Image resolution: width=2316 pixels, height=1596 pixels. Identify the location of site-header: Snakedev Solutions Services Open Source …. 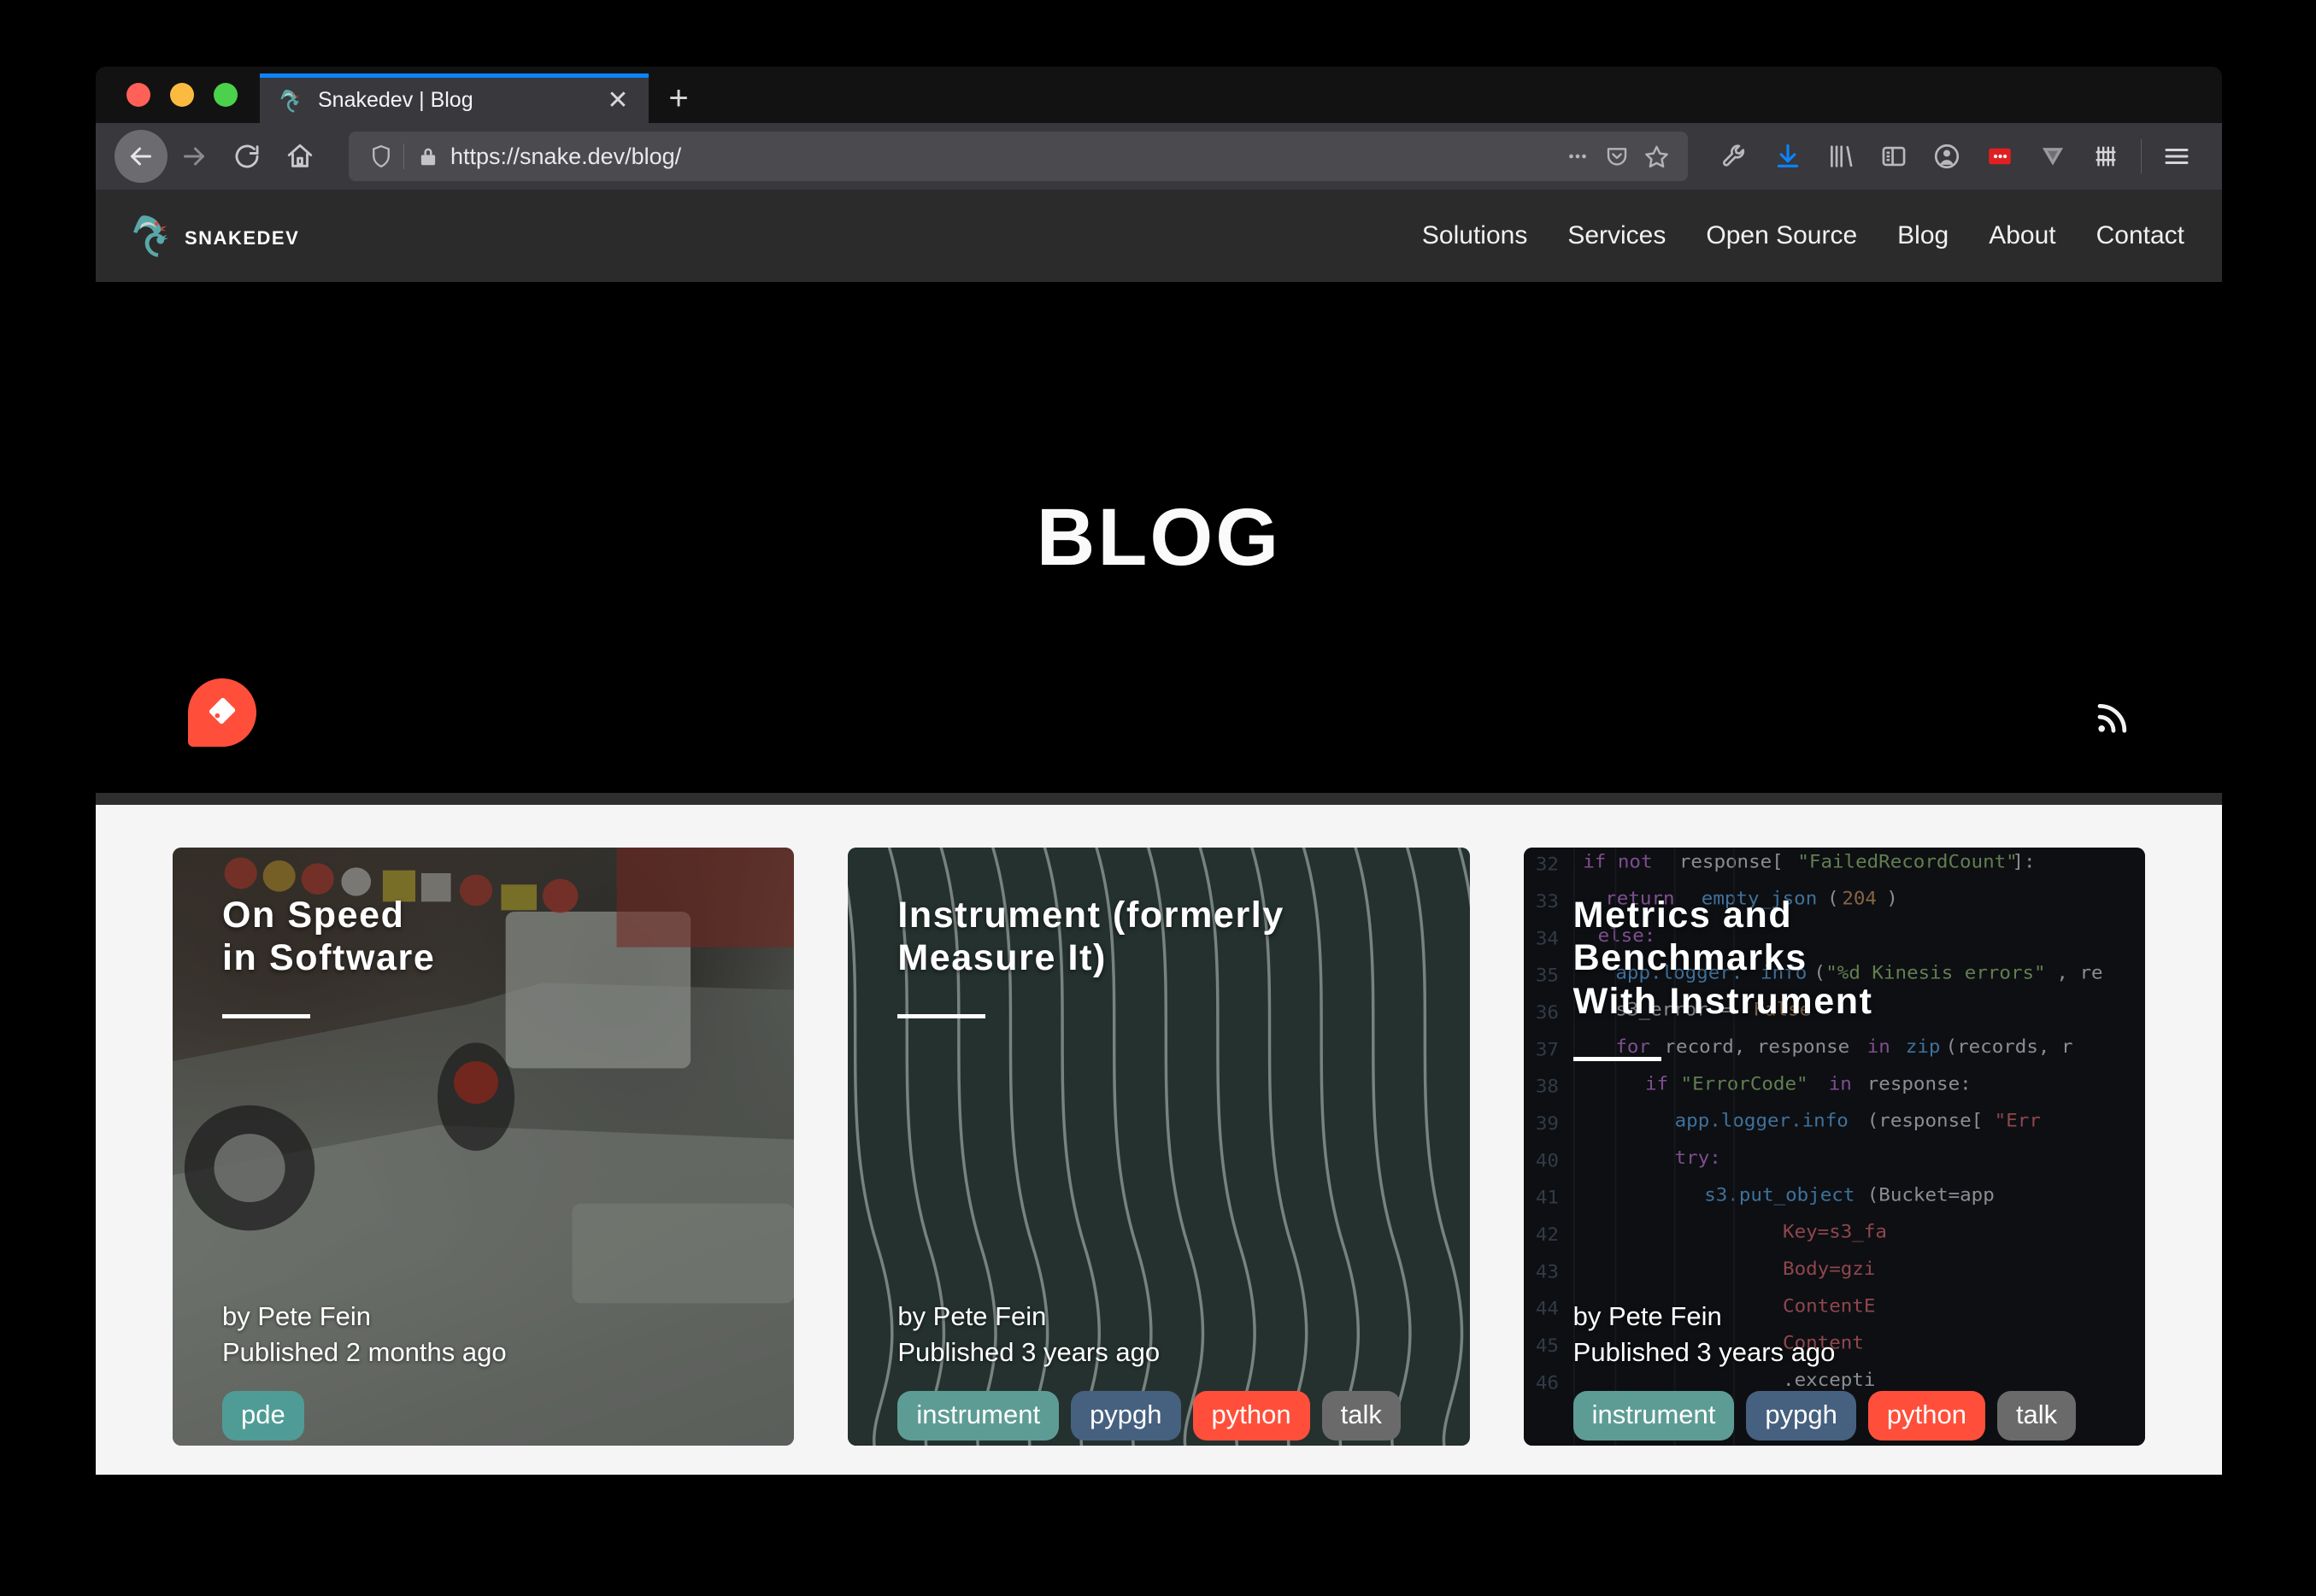
(1159, 236).